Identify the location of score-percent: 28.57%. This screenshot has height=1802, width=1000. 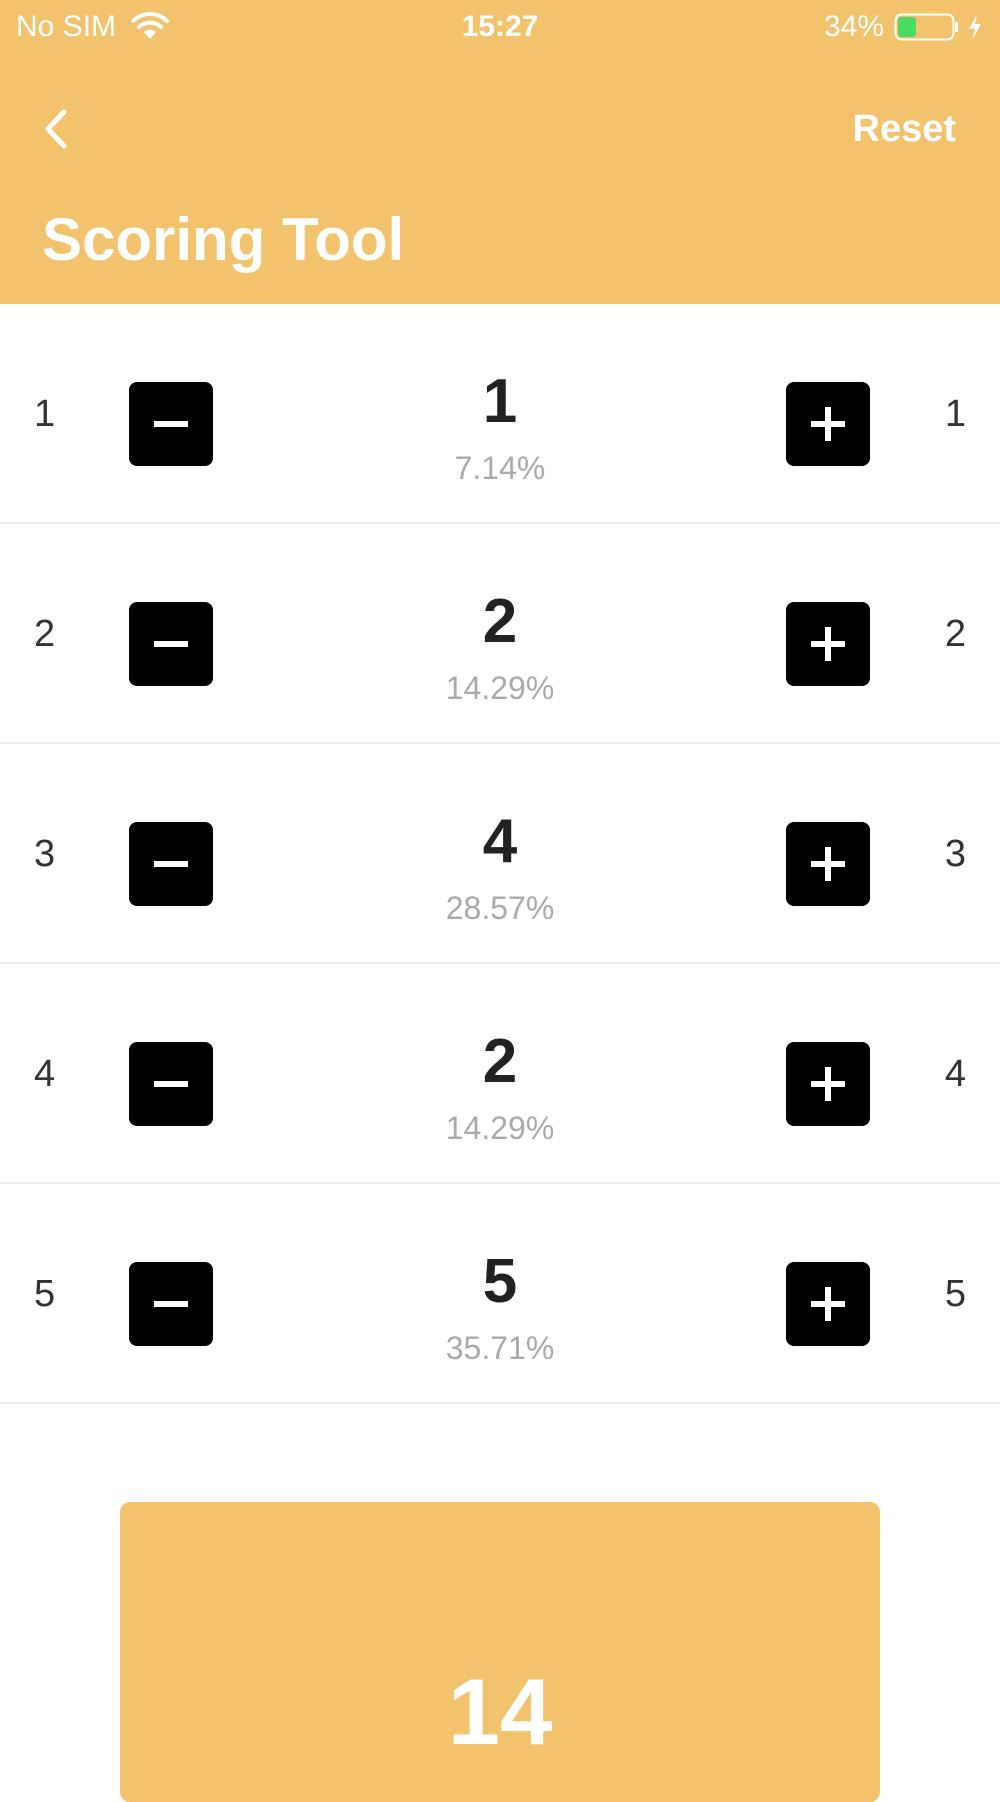
(500, 908).